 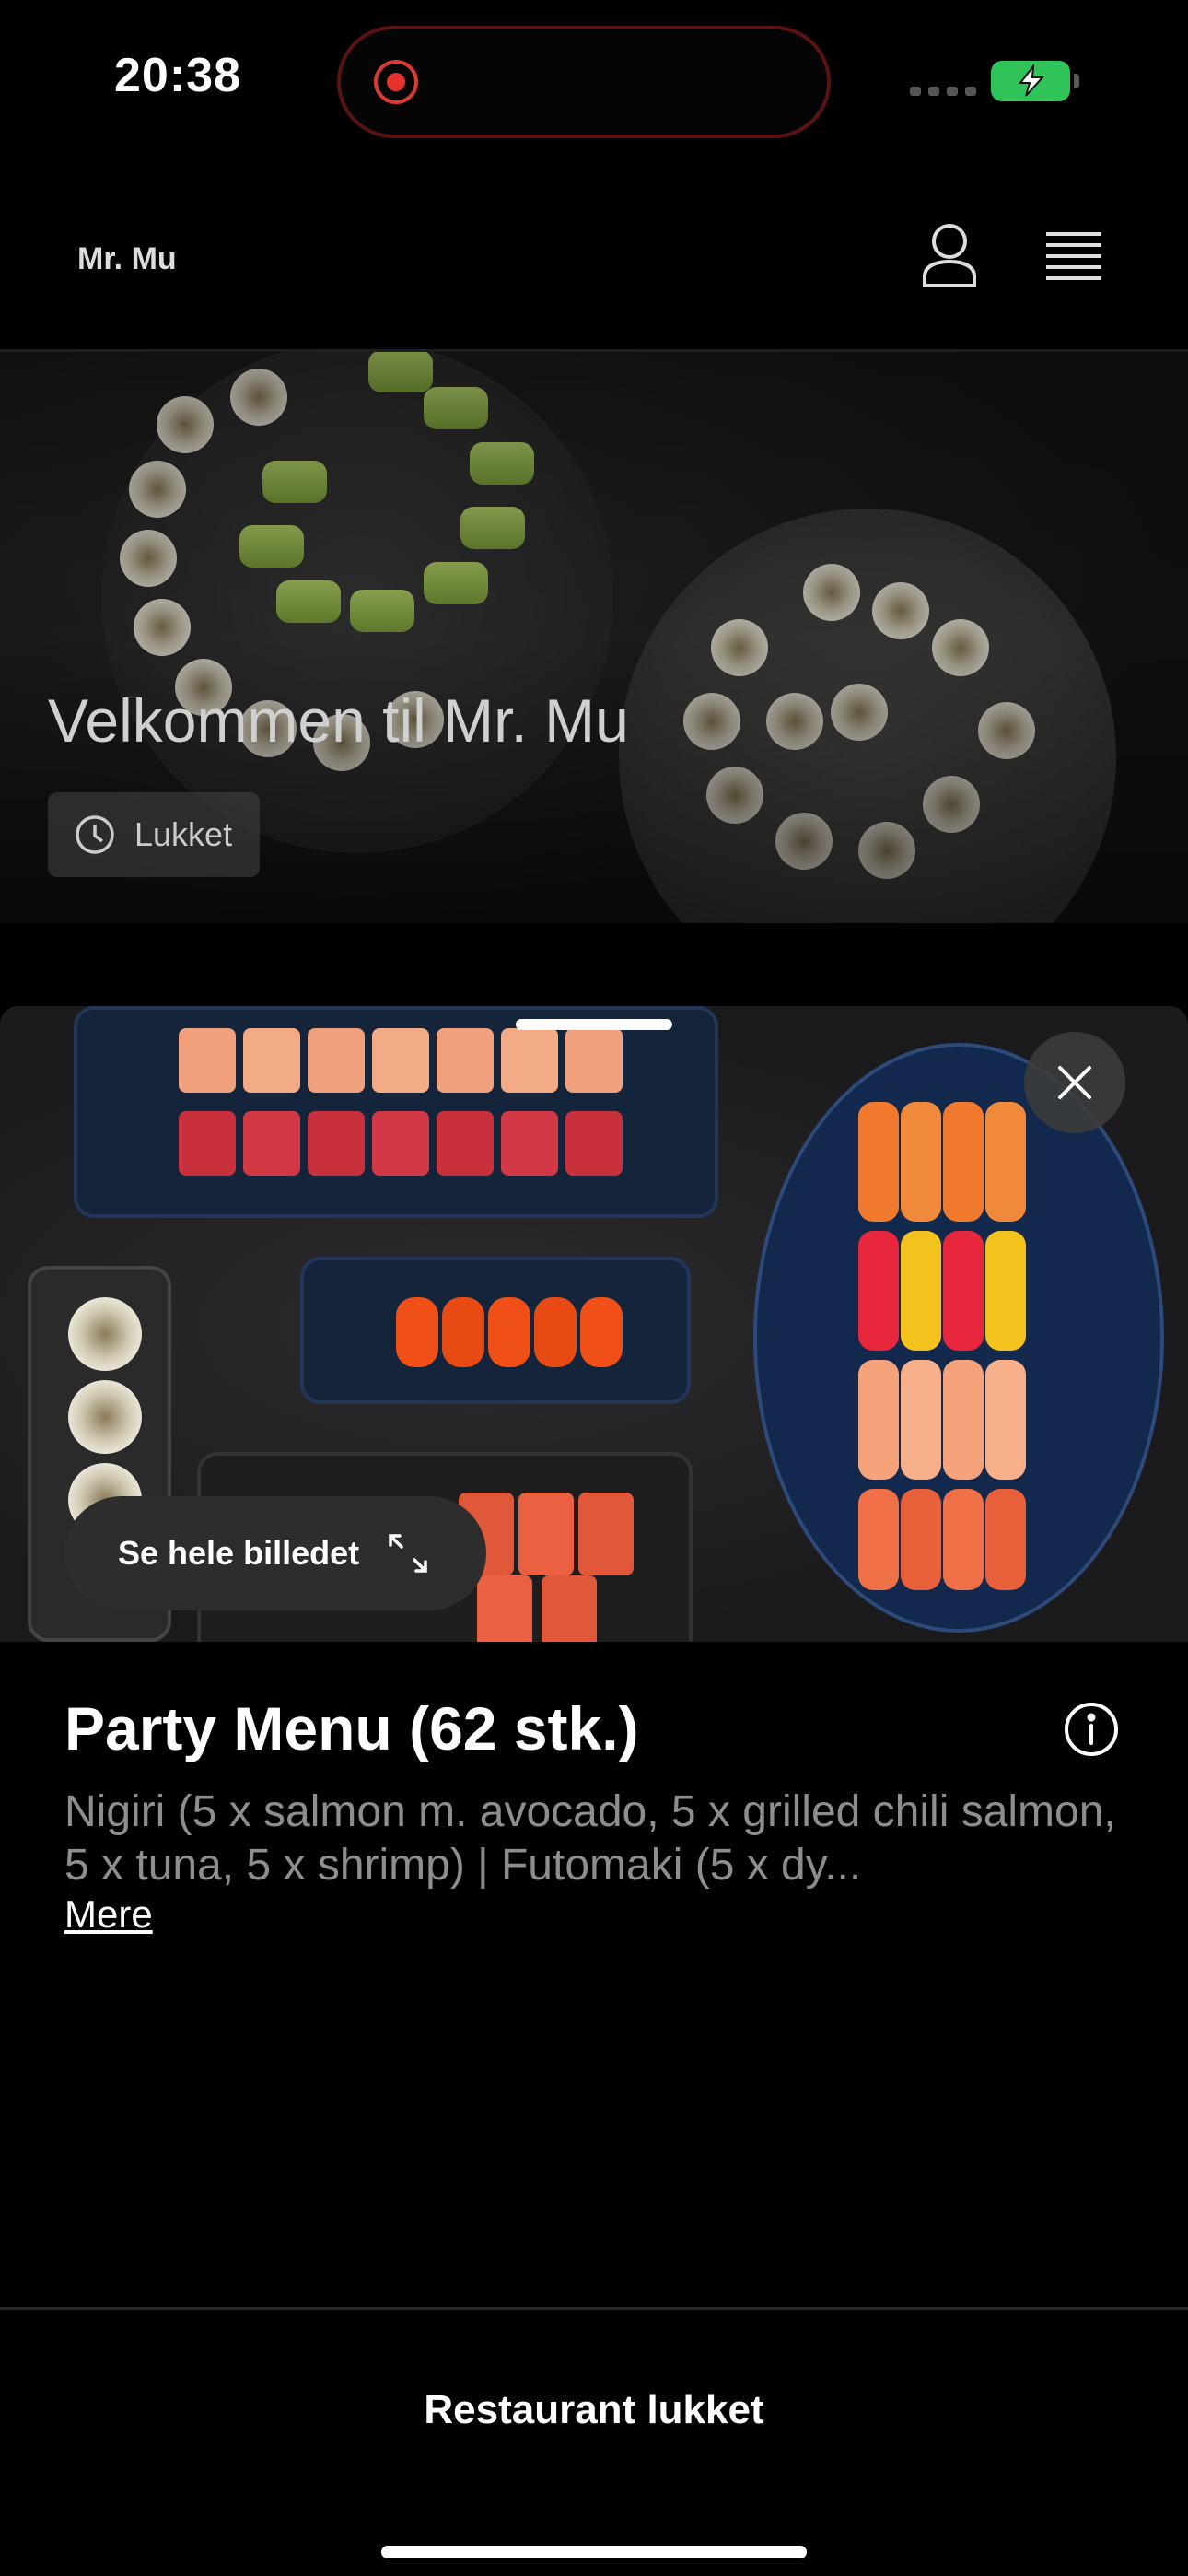 I want to click on hero-title: Velkommen til Mr. Mu, so click(x=338, y=720).